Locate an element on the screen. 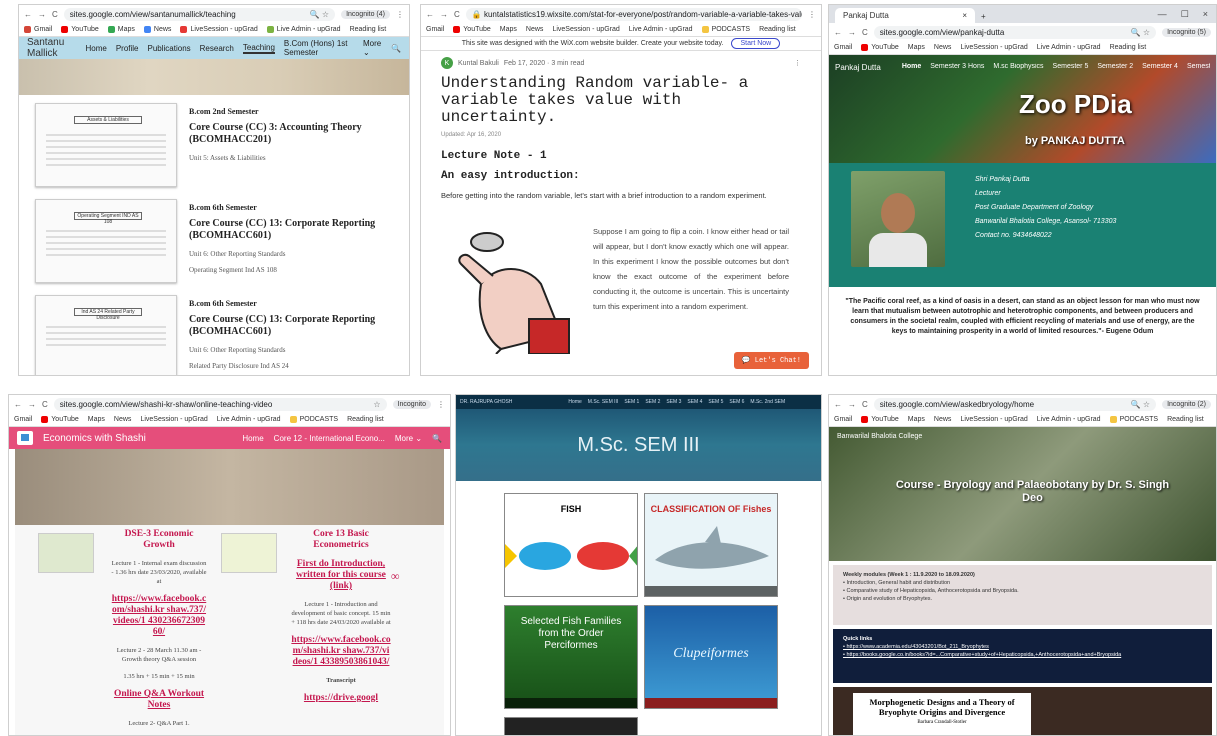 Image resolution: width=1217 pixels, height=736 pixels. nav-home: Home is located at coordinates (574, 402).